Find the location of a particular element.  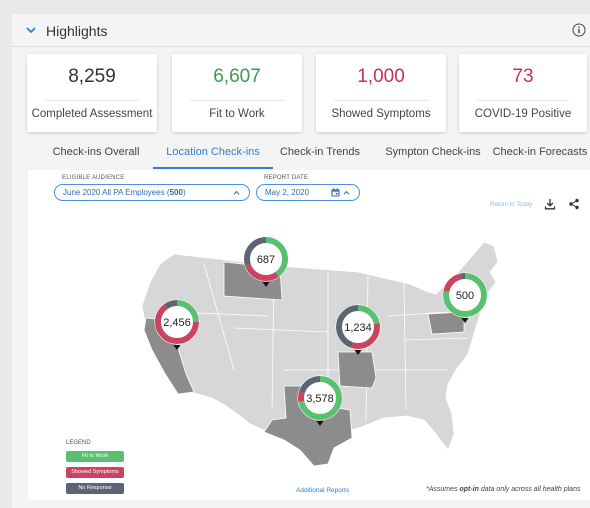

audience-select: June 2020 All PA Employees (500) is located at coordinates (152, 192).